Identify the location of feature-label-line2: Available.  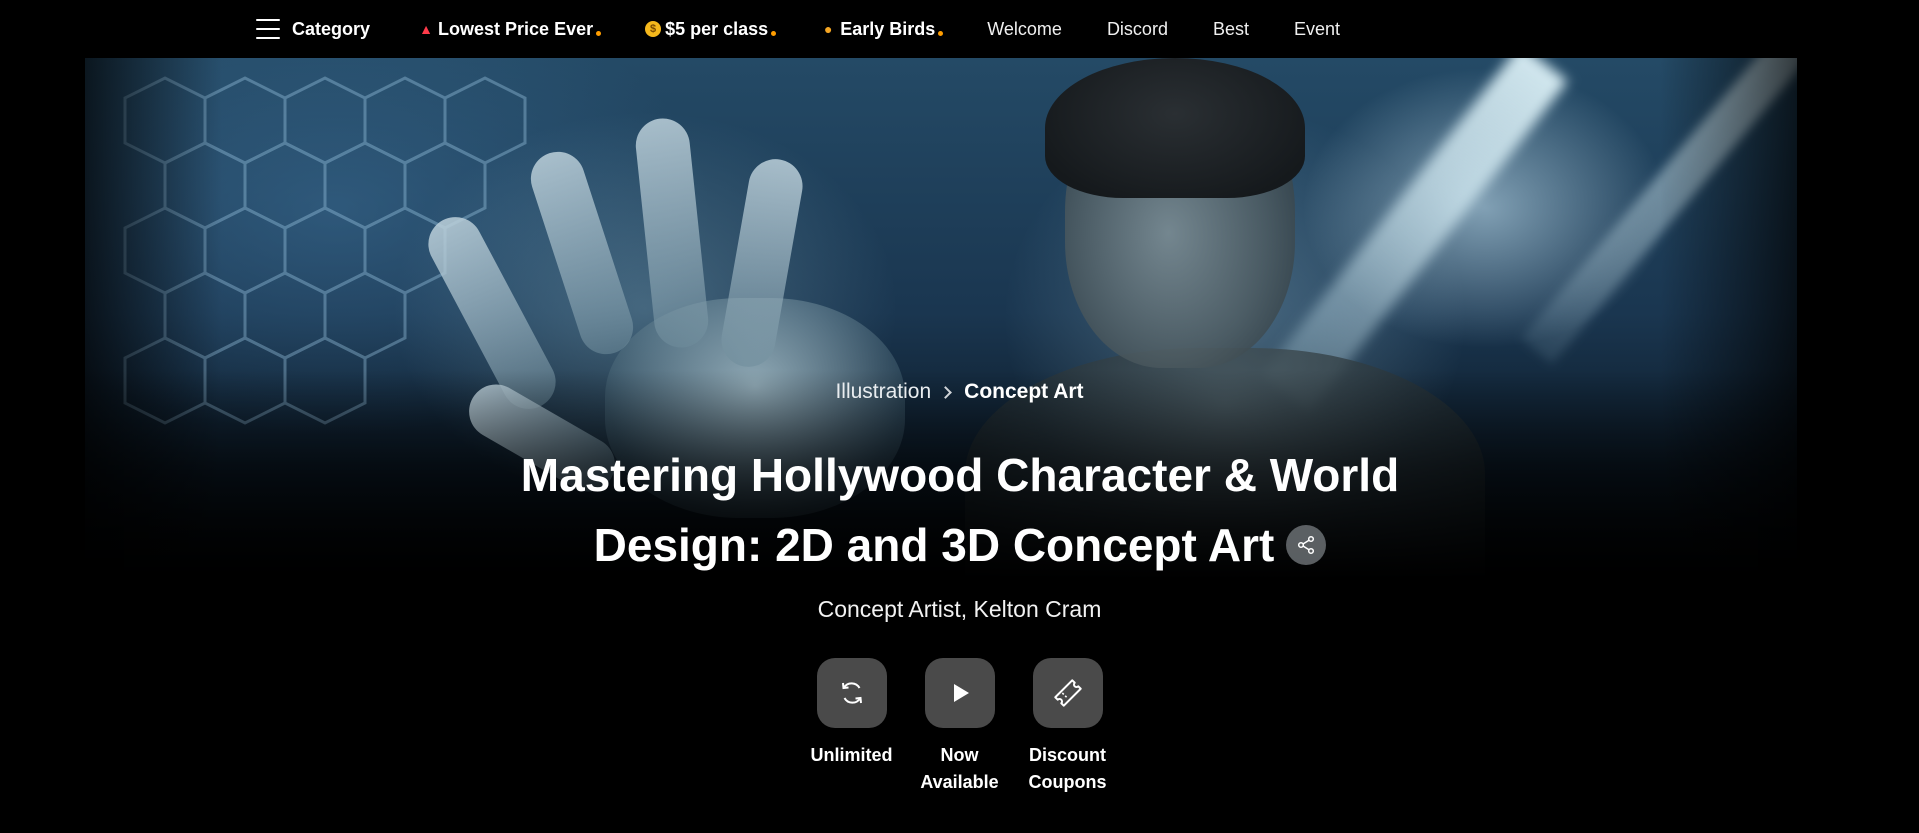
(959, 782).